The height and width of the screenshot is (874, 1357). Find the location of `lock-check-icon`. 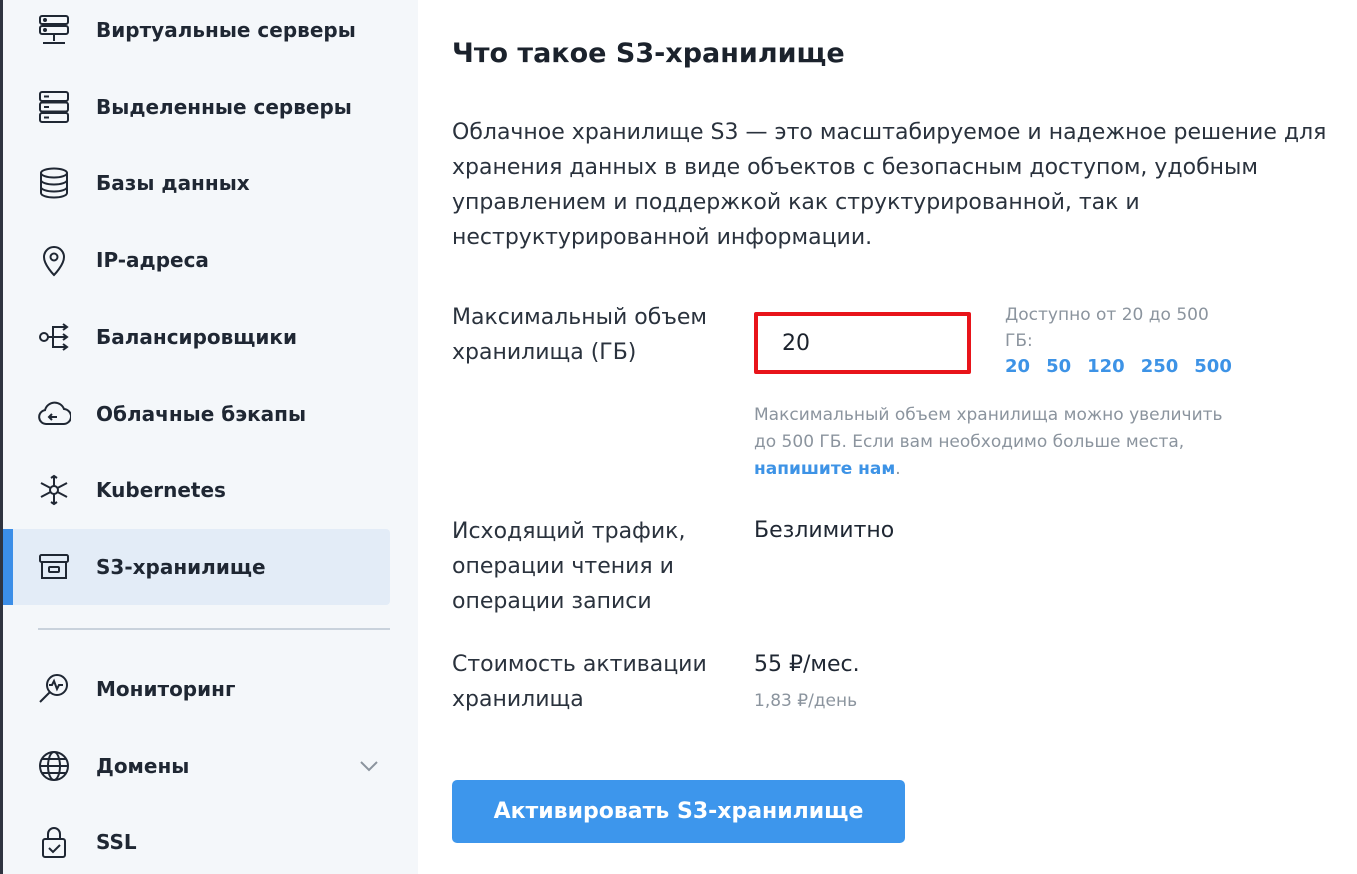

lock-check-icon is located at coordinates (54, 842).